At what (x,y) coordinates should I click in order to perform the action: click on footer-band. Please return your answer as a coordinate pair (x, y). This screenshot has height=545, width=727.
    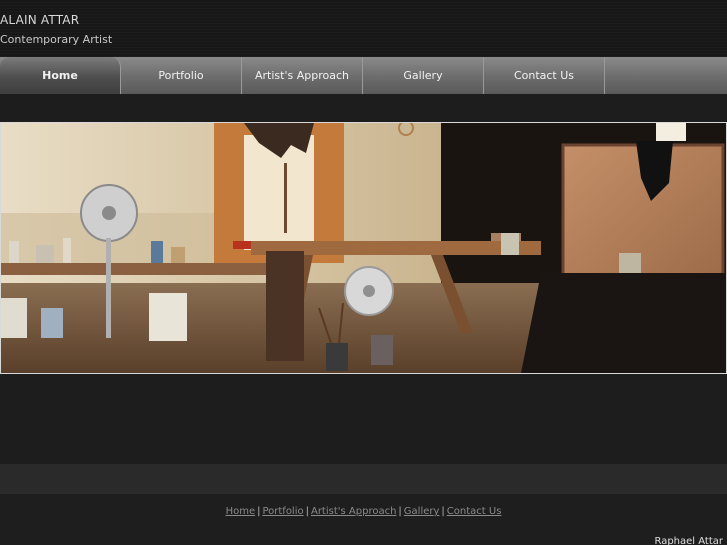
    Looking at the image, I should click on (363, 479).